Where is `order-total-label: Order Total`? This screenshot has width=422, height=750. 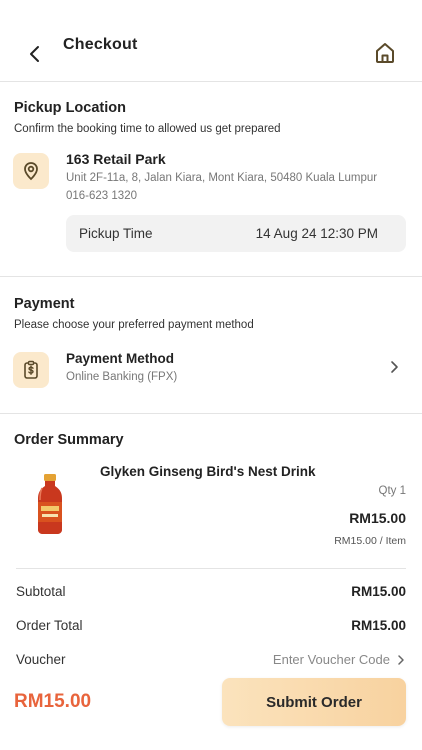 order-total-label: Order Total is located at coordinates (49, 625).